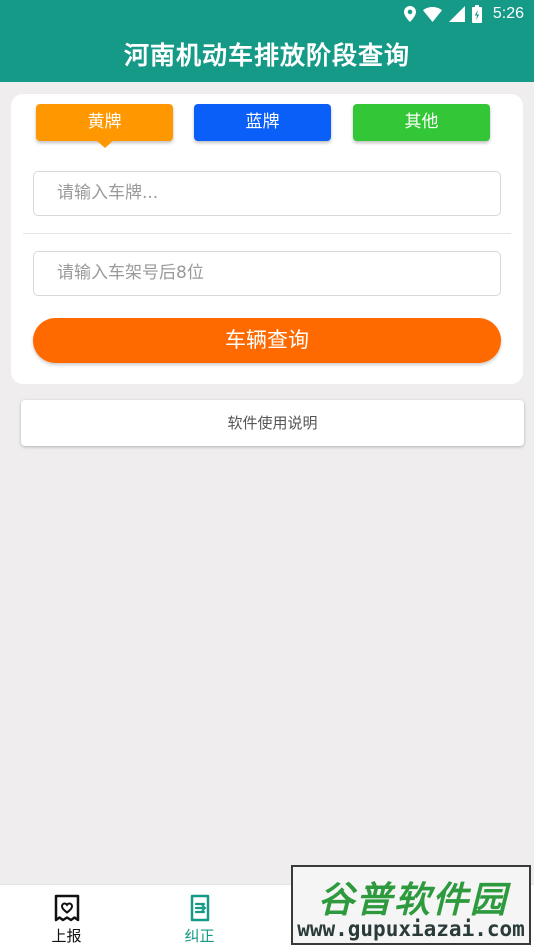  I want to click on watermark-logo: 谷普软件园 www.gupuxiazai.com, so click(411, 905).